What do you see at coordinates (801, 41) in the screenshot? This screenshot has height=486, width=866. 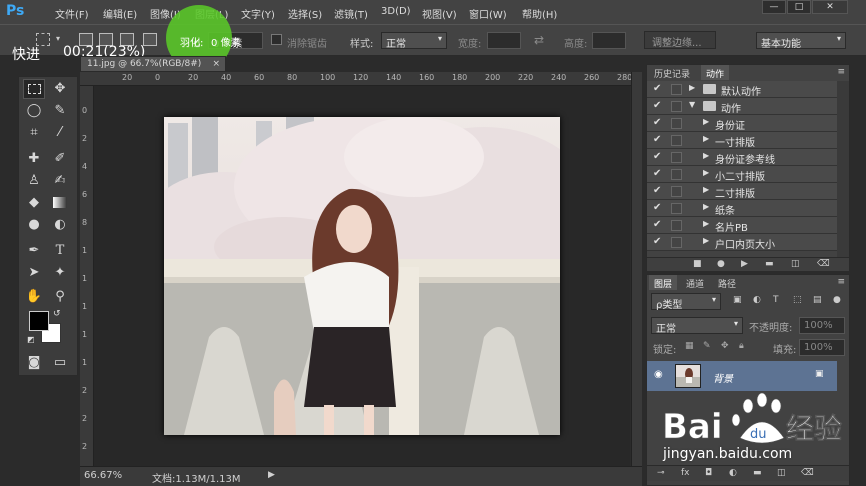 I see `workspace-select: 基本功能 ▾` at bounding box center [801, 41].